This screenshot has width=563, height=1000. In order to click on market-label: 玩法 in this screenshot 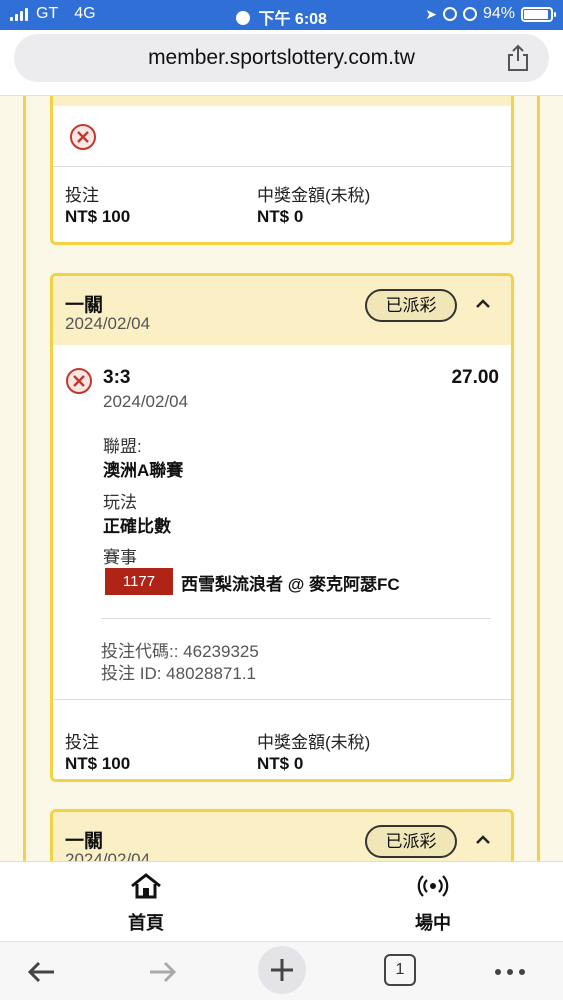, I will do `click(120, 502)`.